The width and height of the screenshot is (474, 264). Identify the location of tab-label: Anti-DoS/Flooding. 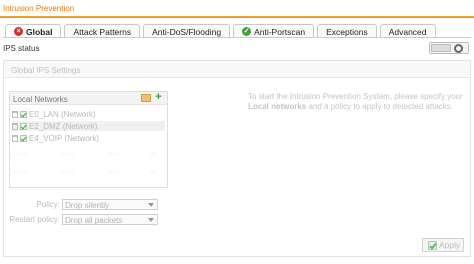
(187, 31).